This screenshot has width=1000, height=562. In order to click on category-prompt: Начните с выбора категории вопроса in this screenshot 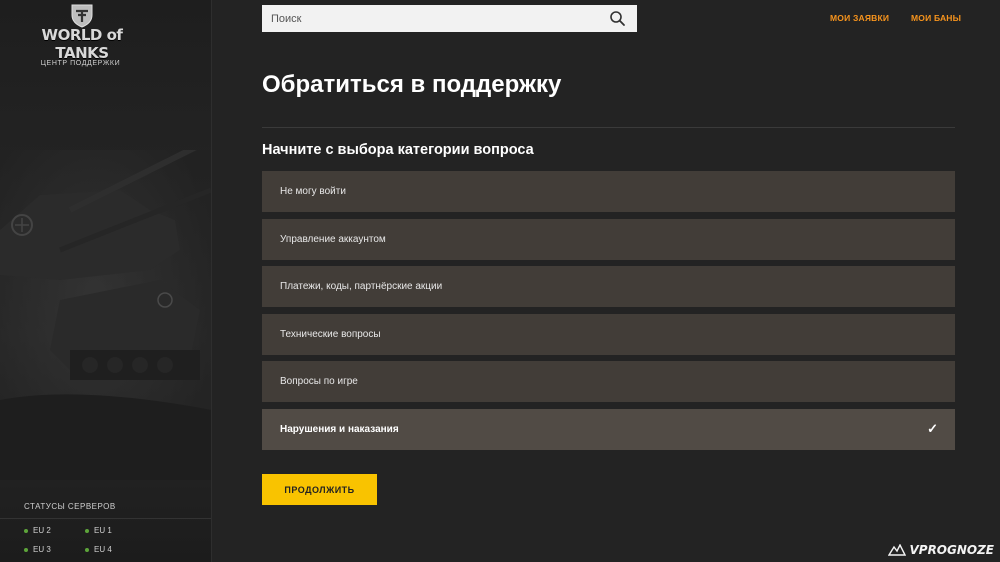, I will do `click(398, 150)`.